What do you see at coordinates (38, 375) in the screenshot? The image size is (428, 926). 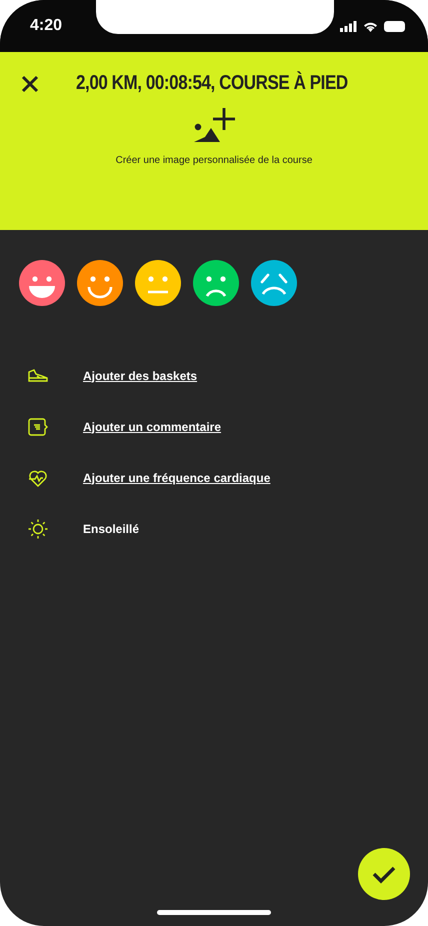 I see `sneaker-icon` at bounding box center [38, 375].